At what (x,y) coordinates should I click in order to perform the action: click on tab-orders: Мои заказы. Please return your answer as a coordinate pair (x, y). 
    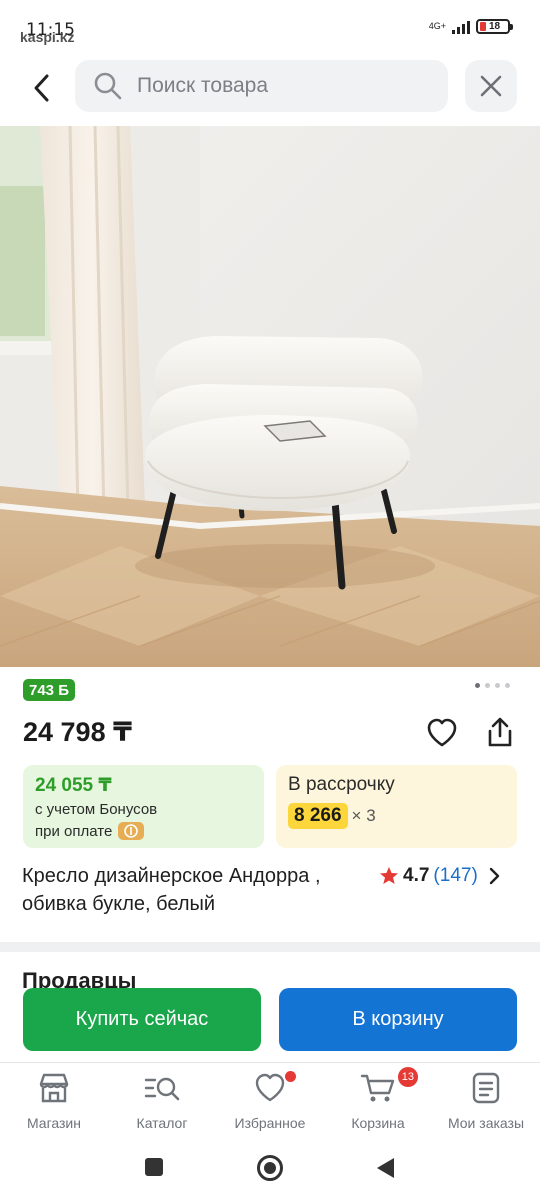
    Looking at the image, I should click on (486, 1104).